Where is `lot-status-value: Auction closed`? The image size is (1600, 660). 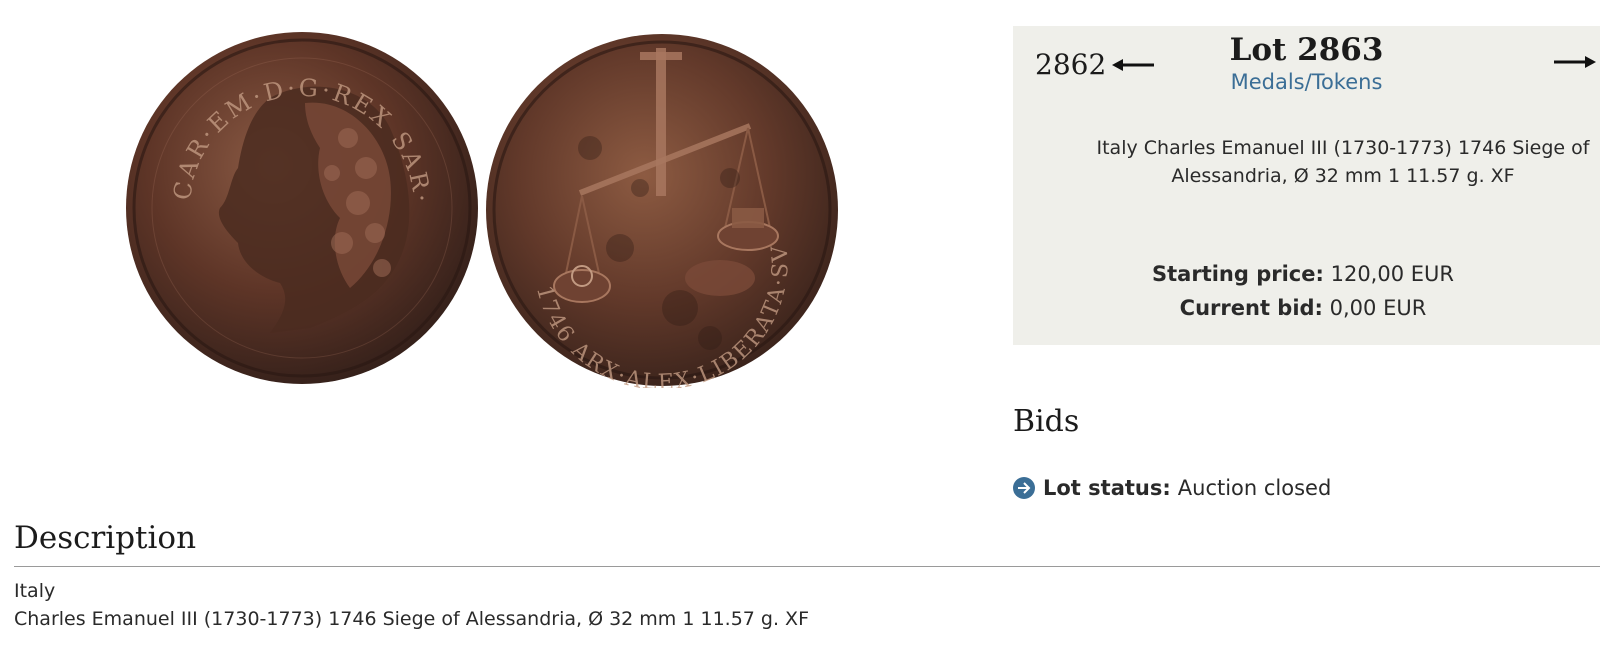 lot-status-value: Auction closed is located at coordinates (1254, 488).